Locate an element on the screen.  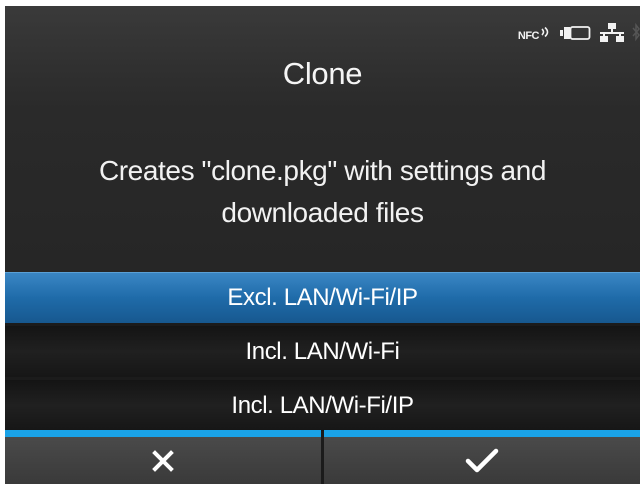
close-icon is located at coordinates (163, 460).